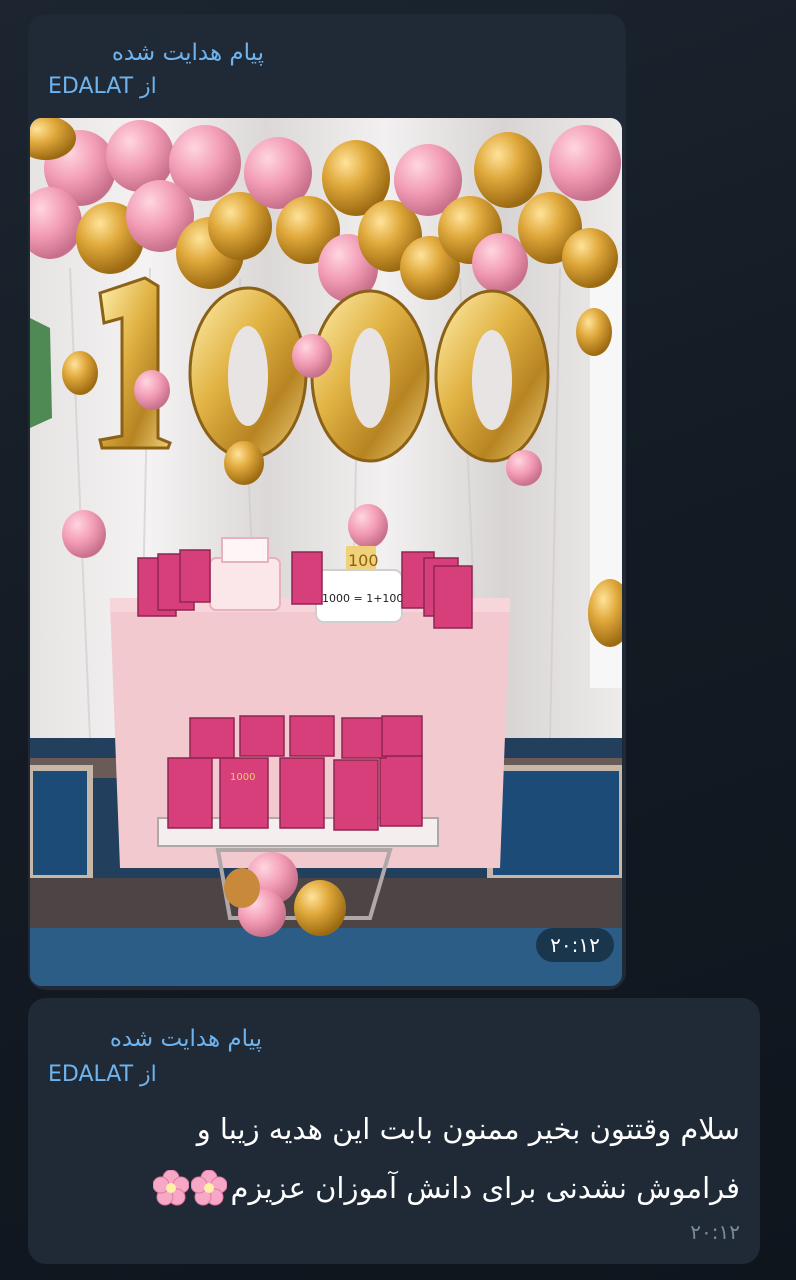 This screenshot has width=796, height=1280. What do you see at coordinates (363, 560) in the screenshot?
I see `candle-text: 100` at bounding box center [363, 560].